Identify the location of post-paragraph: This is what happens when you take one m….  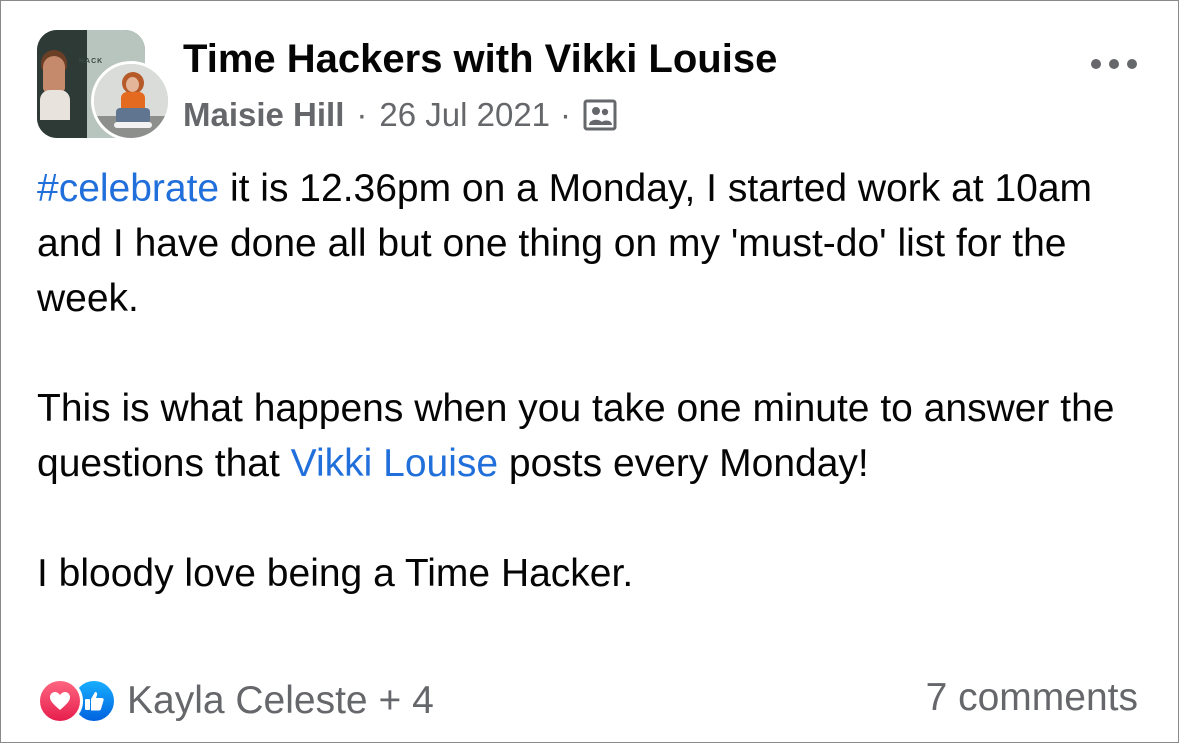
(587, 436).